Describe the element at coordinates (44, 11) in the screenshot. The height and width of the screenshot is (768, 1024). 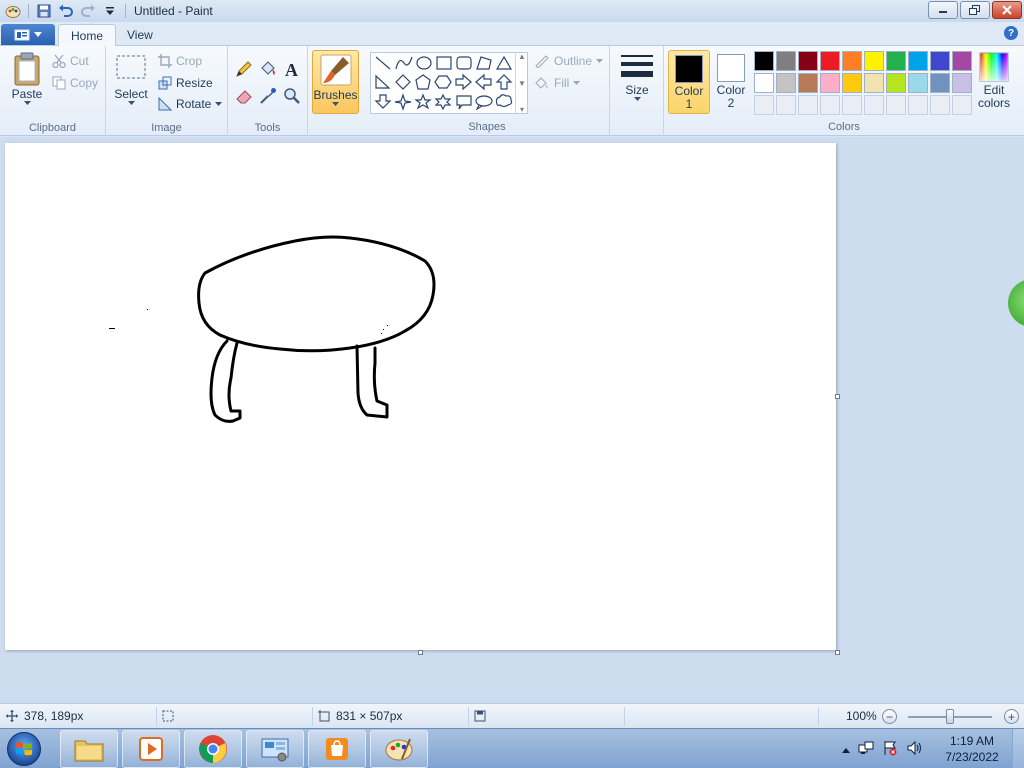
I see `save-icon` at that location.